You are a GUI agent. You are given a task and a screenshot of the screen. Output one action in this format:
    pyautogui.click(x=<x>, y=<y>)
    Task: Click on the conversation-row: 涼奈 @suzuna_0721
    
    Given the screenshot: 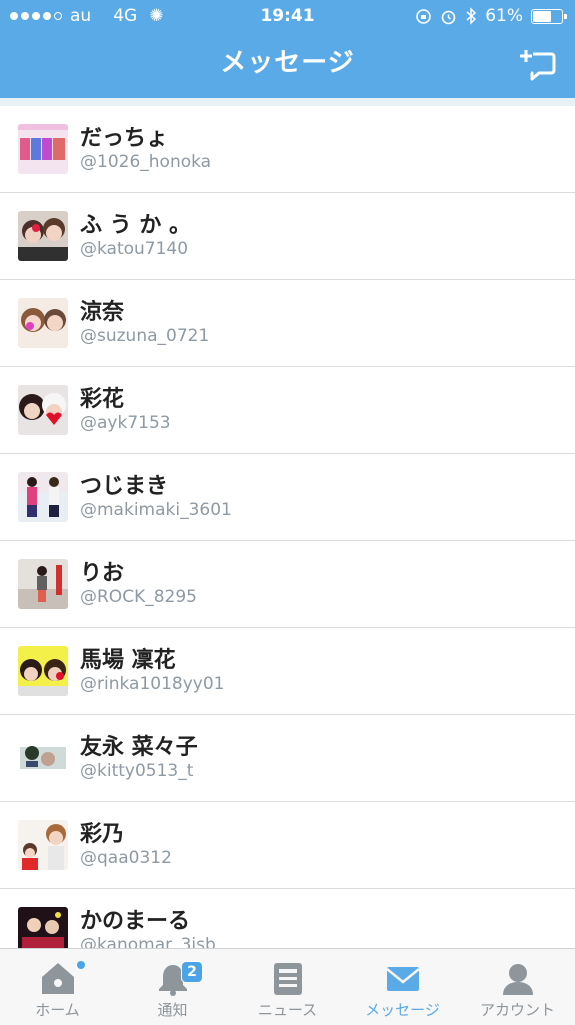 What is the action you would take?
    pyautogui.click(x=287, y=323)
    